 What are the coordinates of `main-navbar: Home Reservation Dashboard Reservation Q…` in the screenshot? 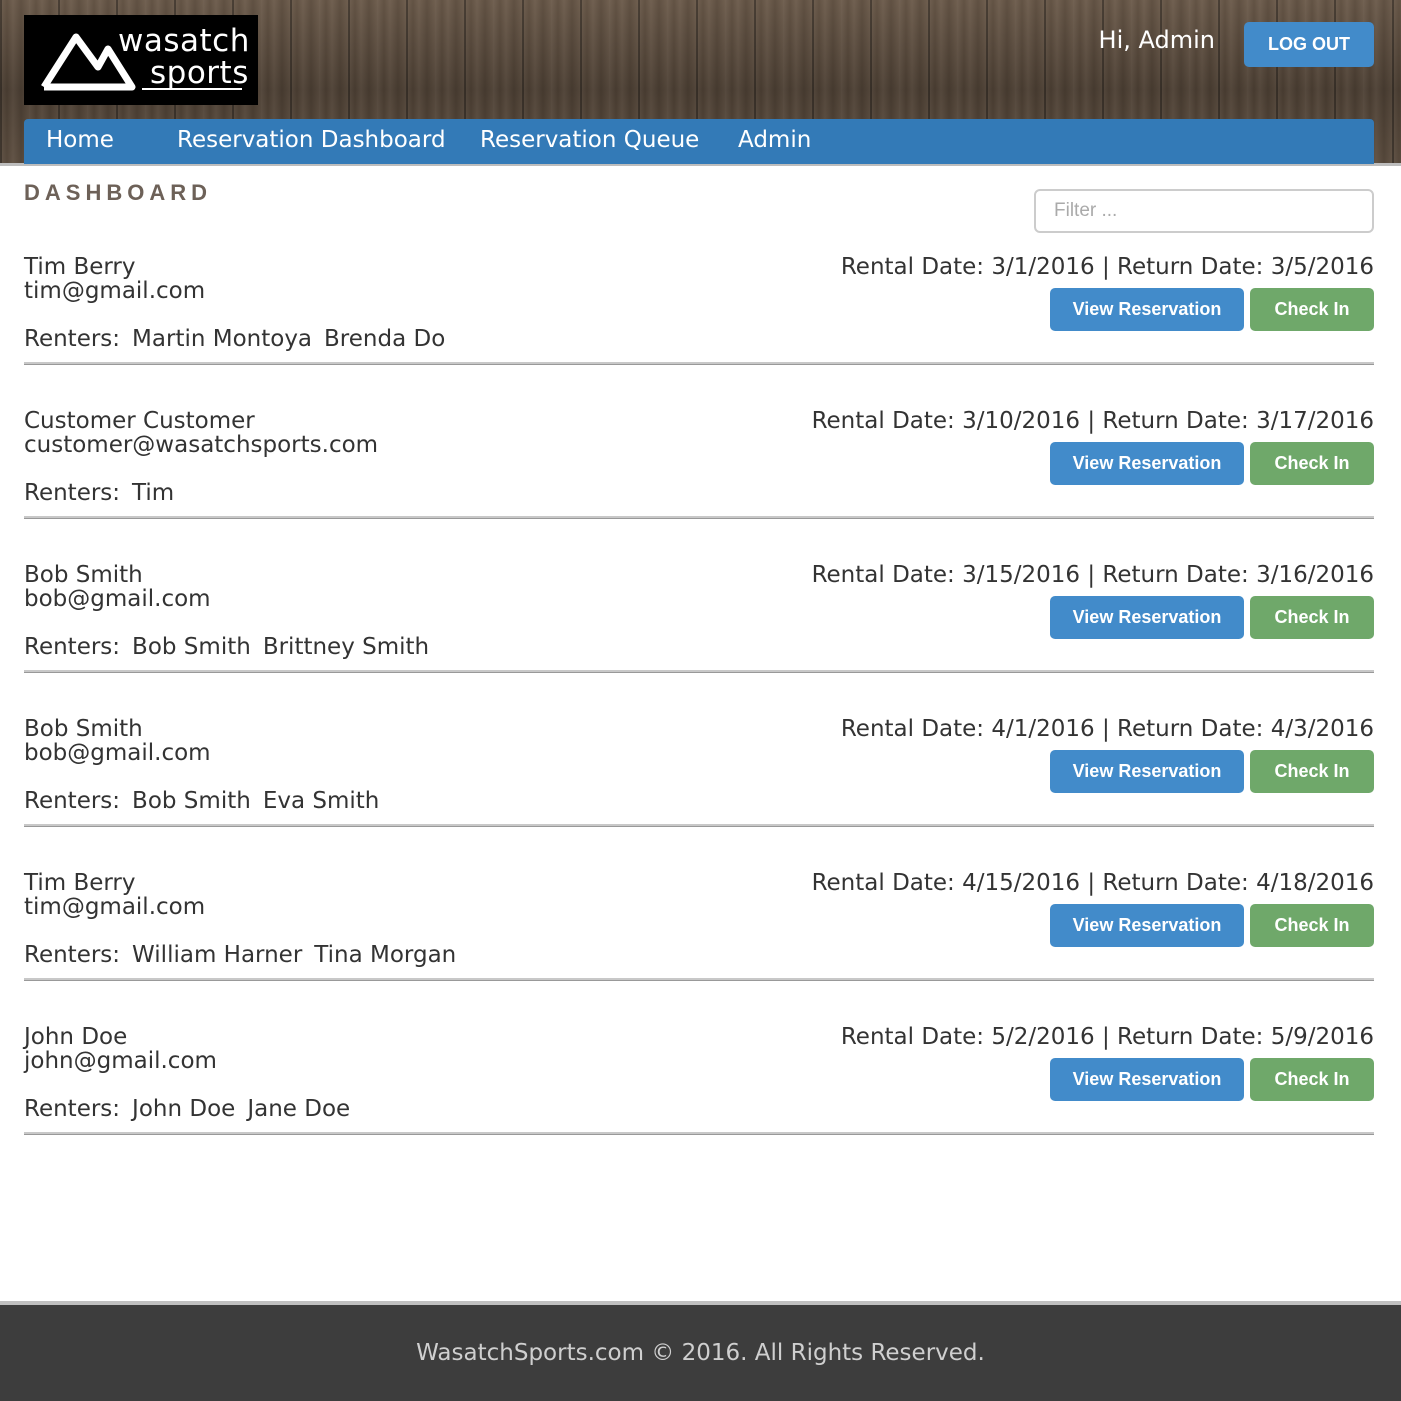 It's located at (699, 141).